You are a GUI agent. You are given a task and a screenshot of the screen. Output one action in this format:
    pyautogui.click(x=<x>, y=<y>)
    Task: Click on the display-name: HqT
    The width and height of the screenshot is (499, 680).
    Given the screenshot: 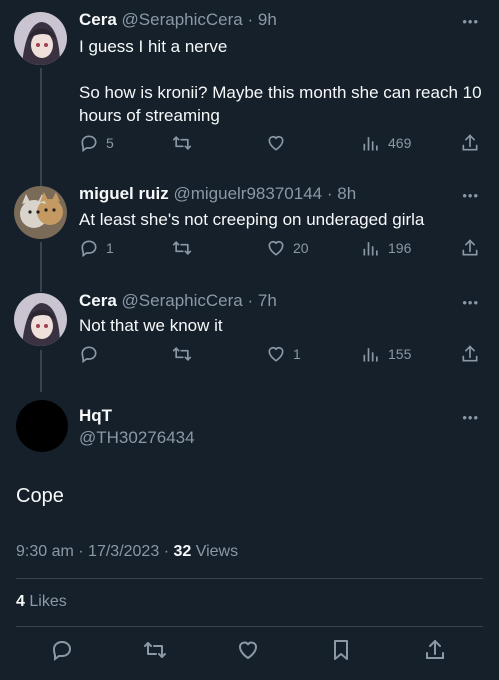 What is the action you would take?
    pyautogui.click(x=95, y=416)
    